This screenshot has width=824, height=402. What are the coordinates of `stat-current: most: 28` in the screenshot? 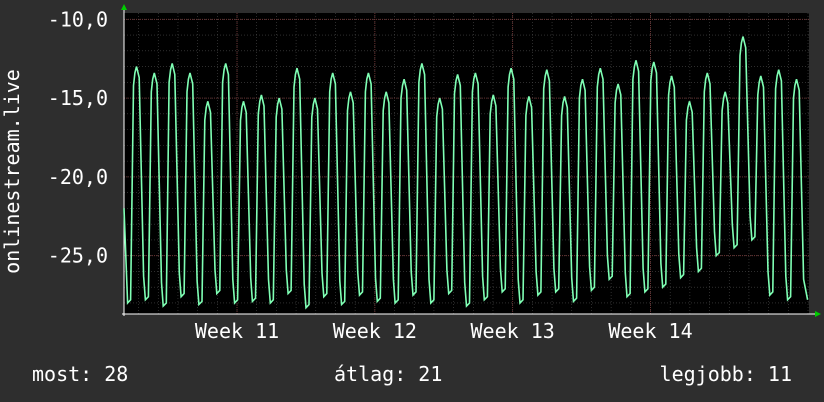 It's located at (80, 374).